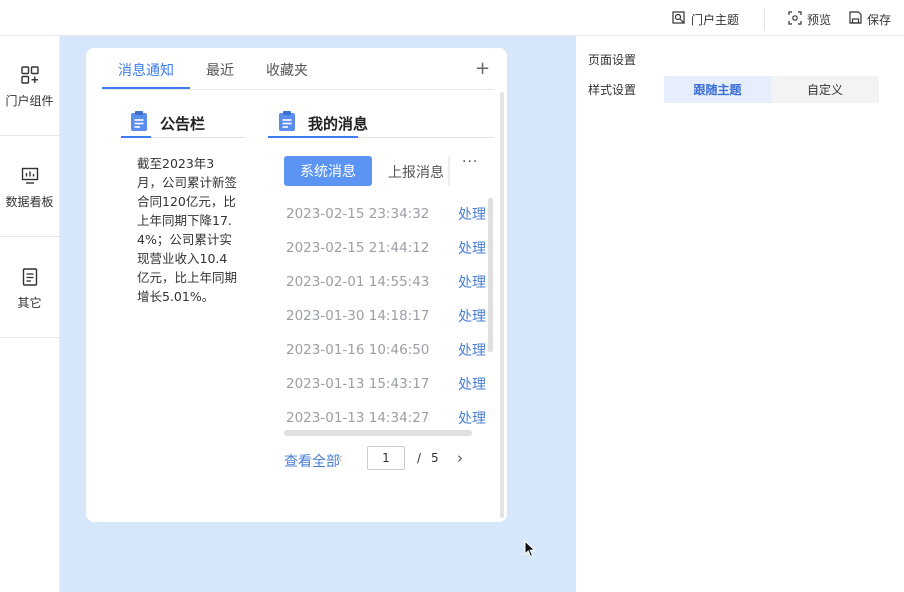  Describe the element at coordinates (858, 19) in the screenshot. I see `save-icon` at that location.